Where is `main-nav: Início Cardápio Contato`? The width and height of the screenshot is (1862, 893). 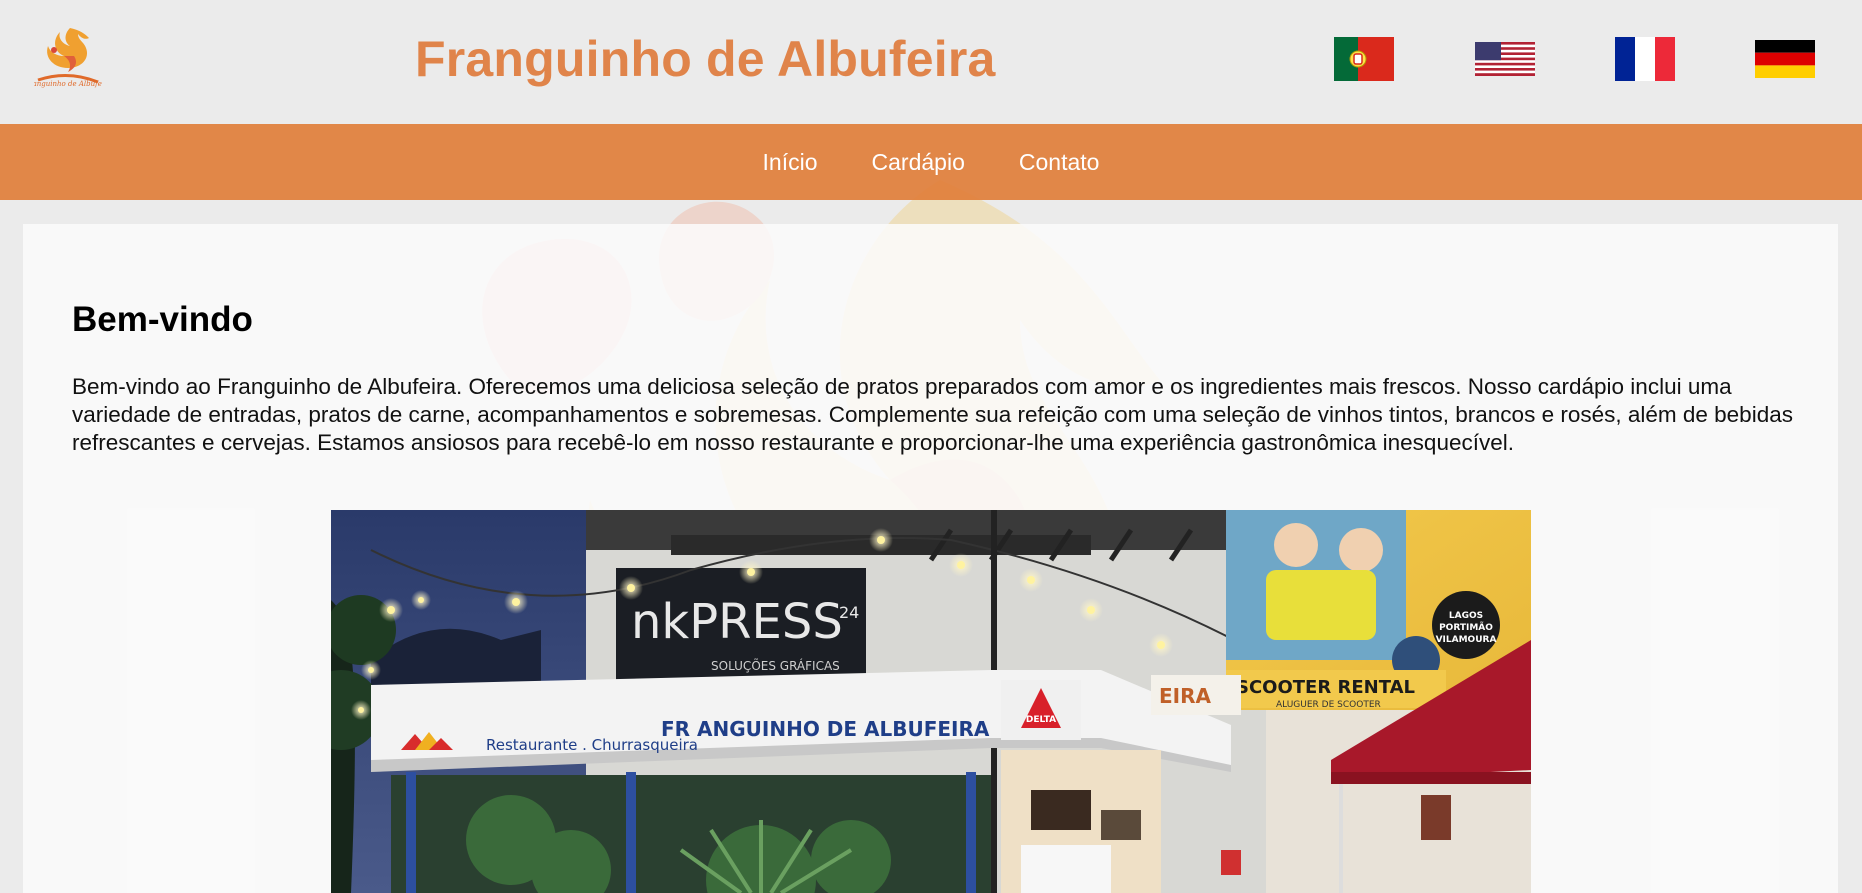
main-nav: Início Cardápio Contato is located at coordinates (931, 162).